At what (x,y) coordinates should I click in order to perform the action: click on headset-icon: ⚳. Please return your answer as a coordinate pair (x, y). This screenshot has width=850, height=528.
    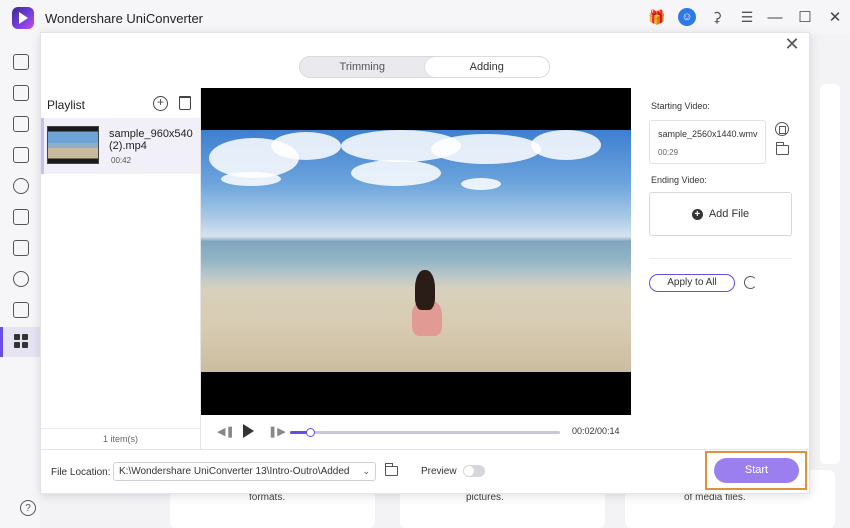
    Looking at the image, I should click on (717, 17).